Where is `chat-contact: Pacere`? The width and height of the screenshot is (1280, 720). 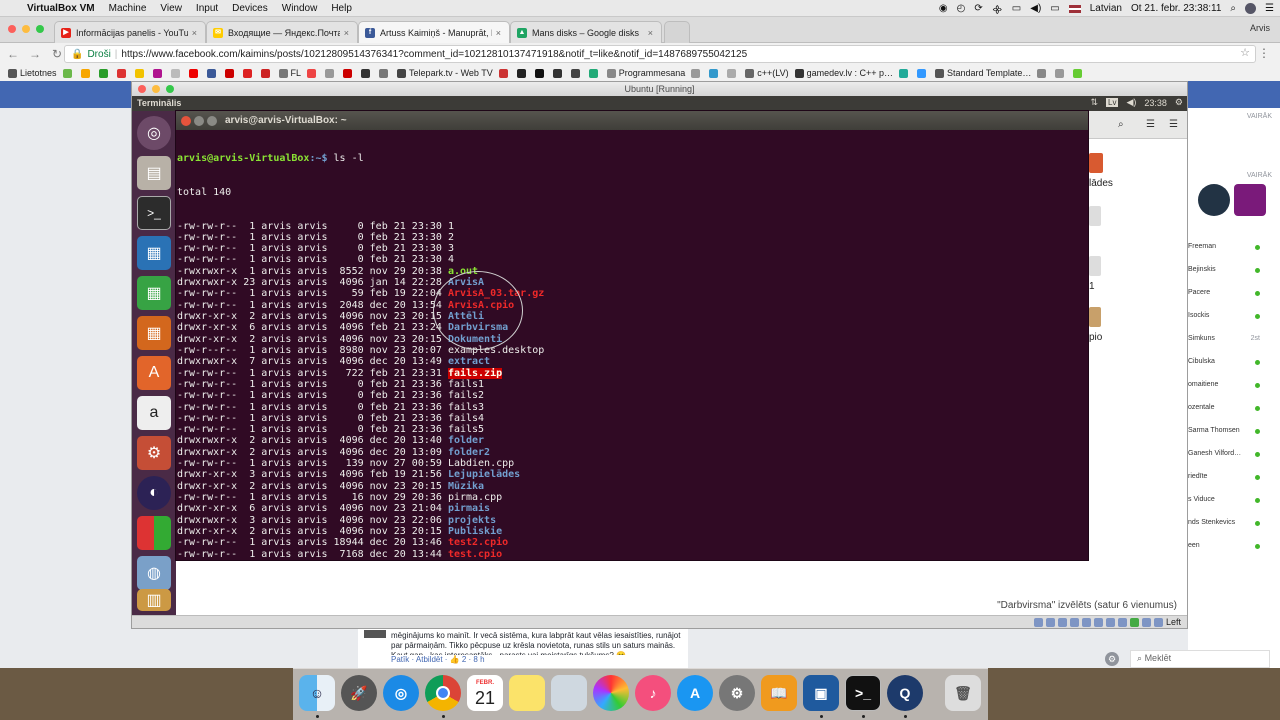 chat-contact: Pacere is located at coordinates (1234, 295).